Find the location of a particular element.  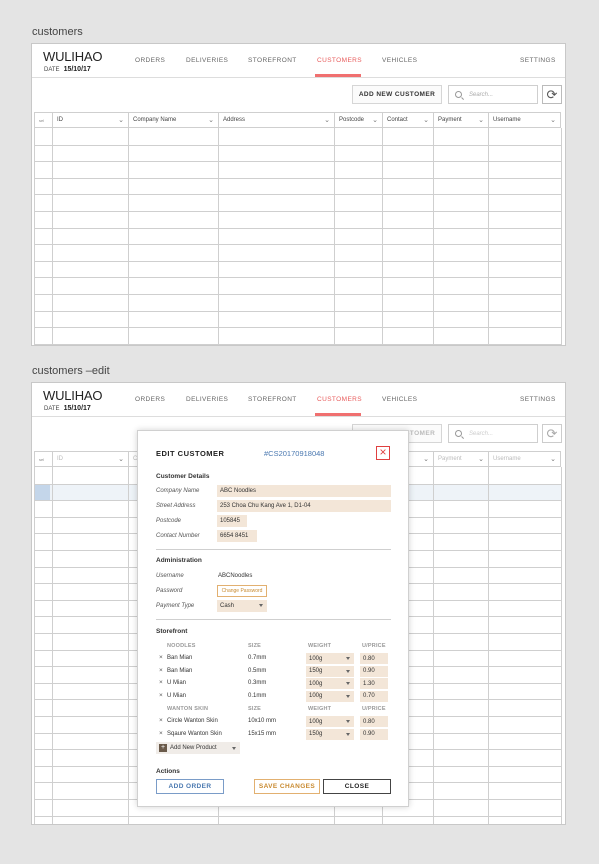

product-name: Circle Wanton Skin is located at coordinates (192, 721).